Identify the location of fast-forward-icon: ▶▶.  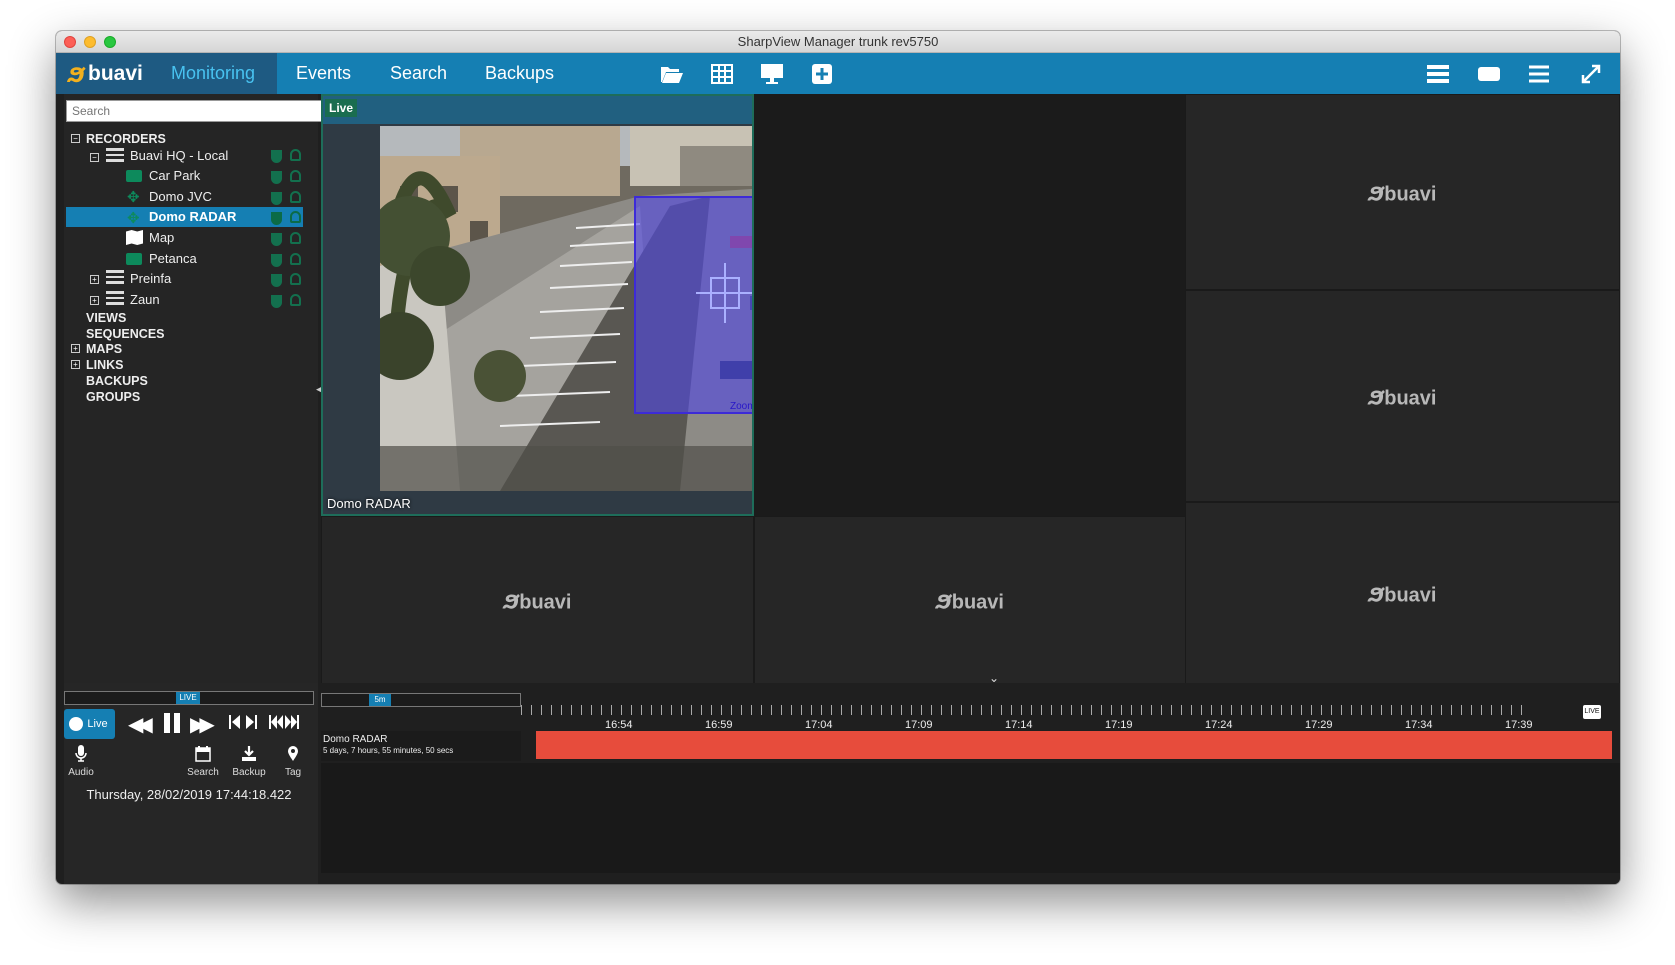
(202, 724).